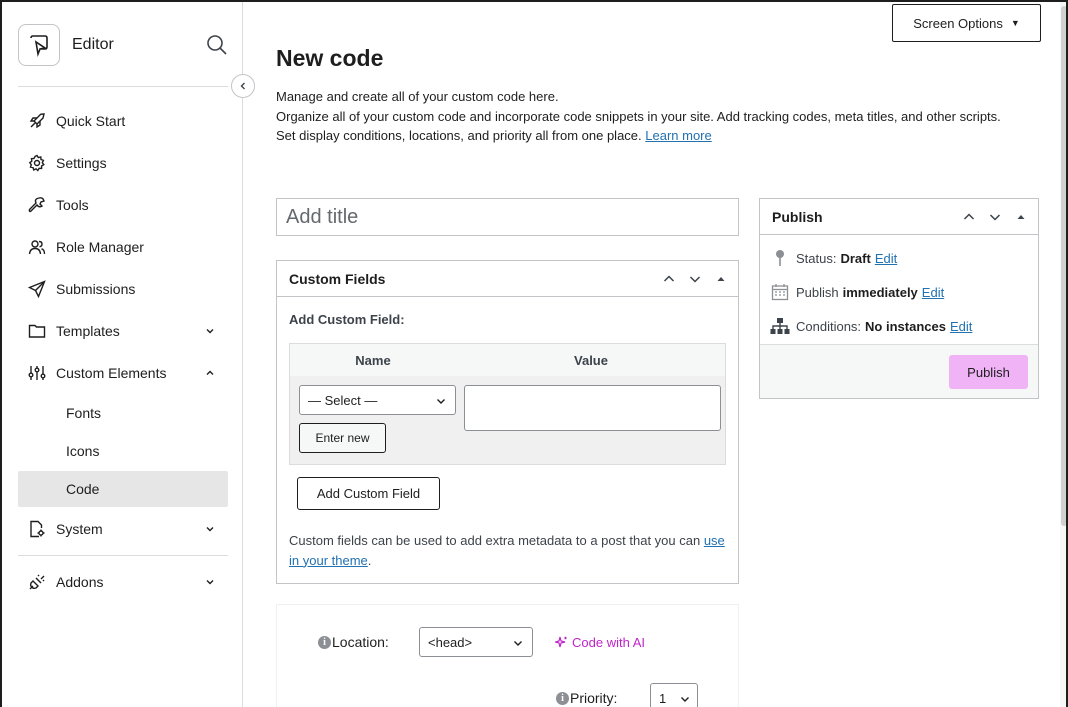 Image resolution: width=1068 pixels, height=707 pixels. I want to click on sidebar-item-label: Templates, so click(88, 331).